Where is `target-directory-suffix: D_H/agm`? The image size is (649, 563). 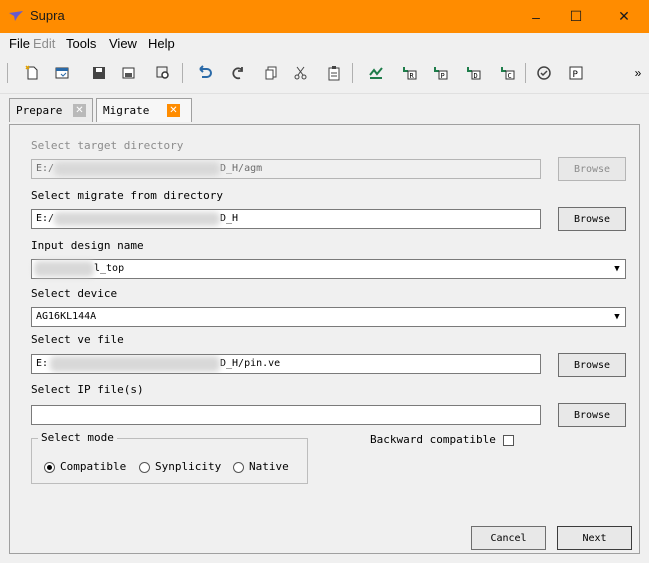
target-directory-suffix: D_H/agm is located at coordinates (241, 168).